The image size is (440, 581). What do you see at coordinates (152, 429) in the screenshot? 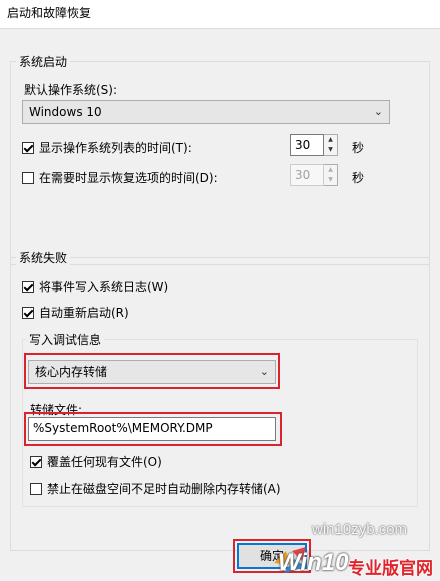
I see `dump-file-input: %SystemRoot%\MEMORY.DMP` at bounding box center [152, 429].